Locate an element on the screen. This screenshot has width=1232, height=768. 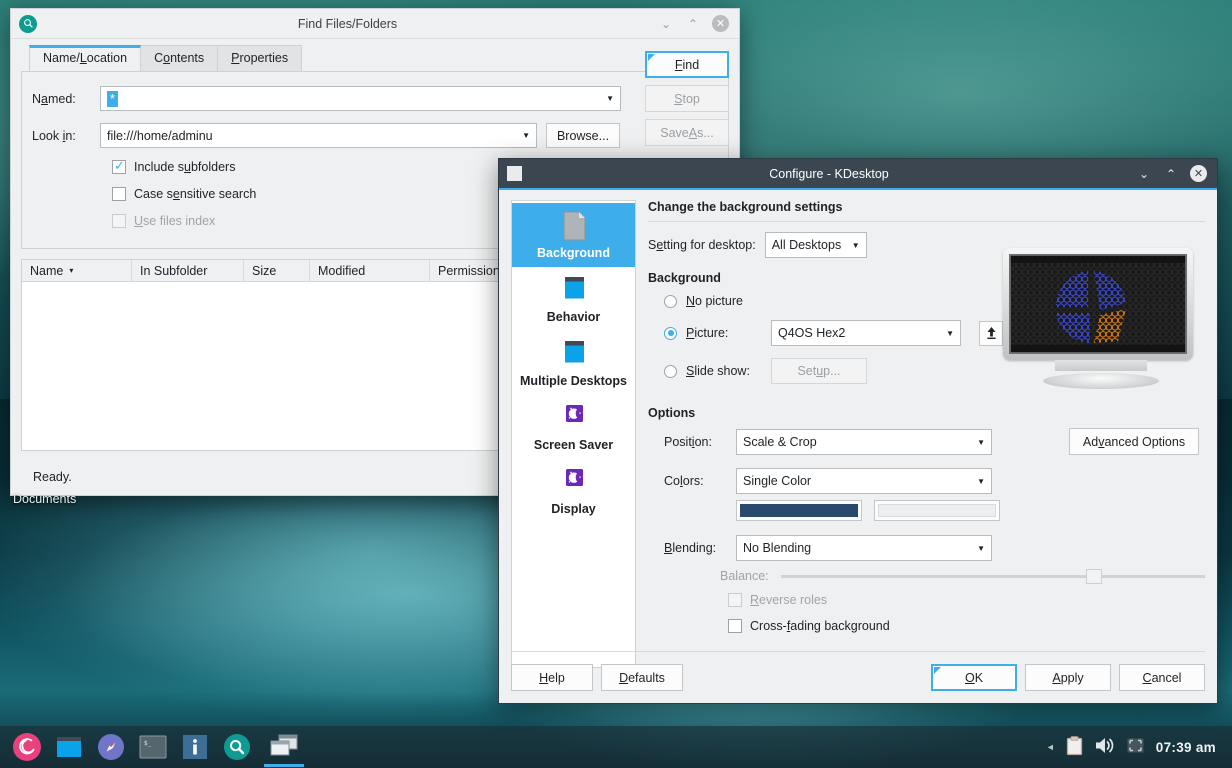
picture-select: Q4OS Hex2 ▼ is located at coordinates (866, 333).